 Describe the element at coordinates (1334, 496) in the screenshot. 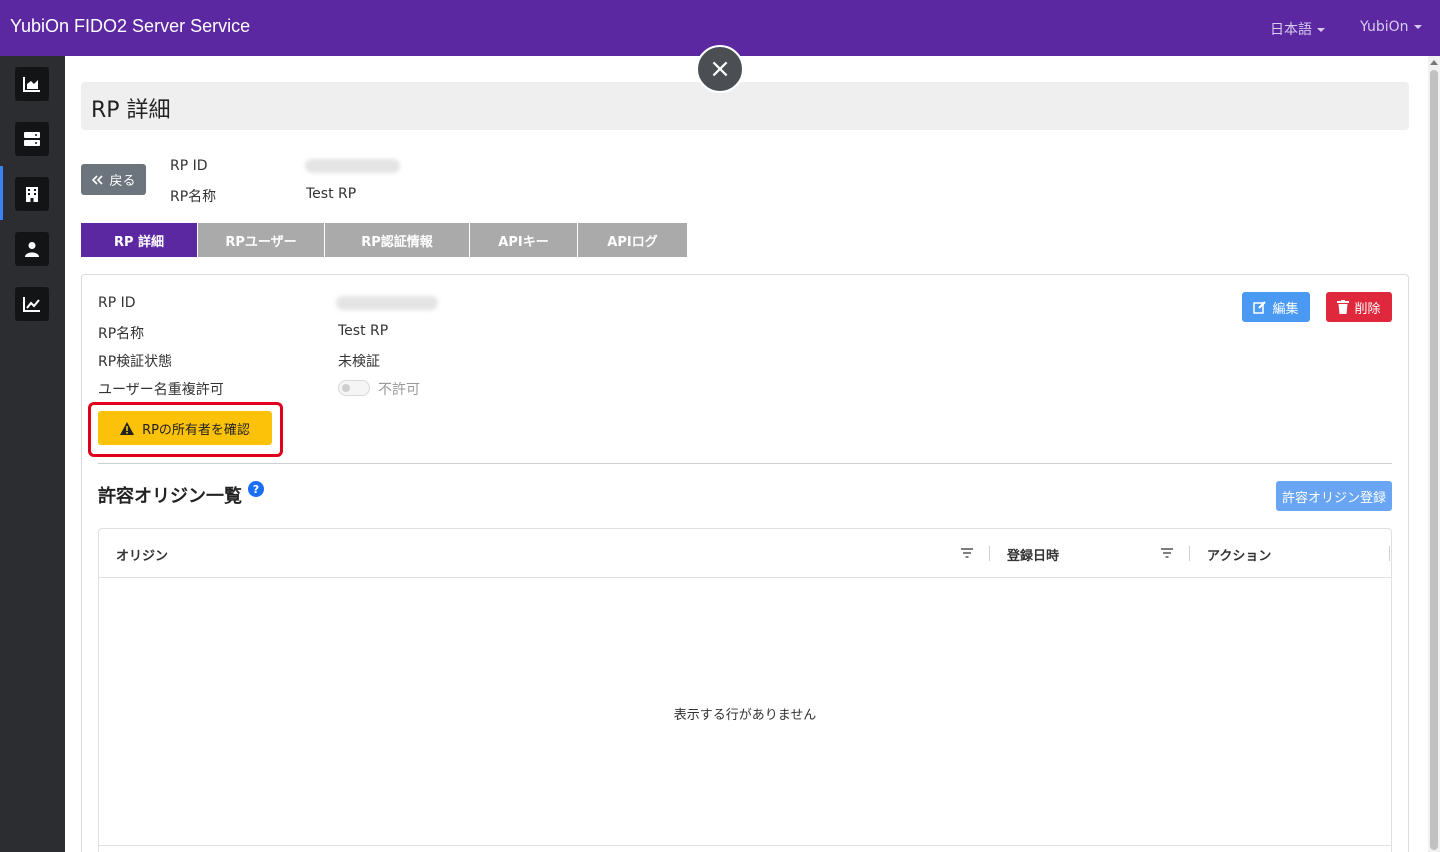

I see `register-origin-button: 許容オリジン登録` at that location.